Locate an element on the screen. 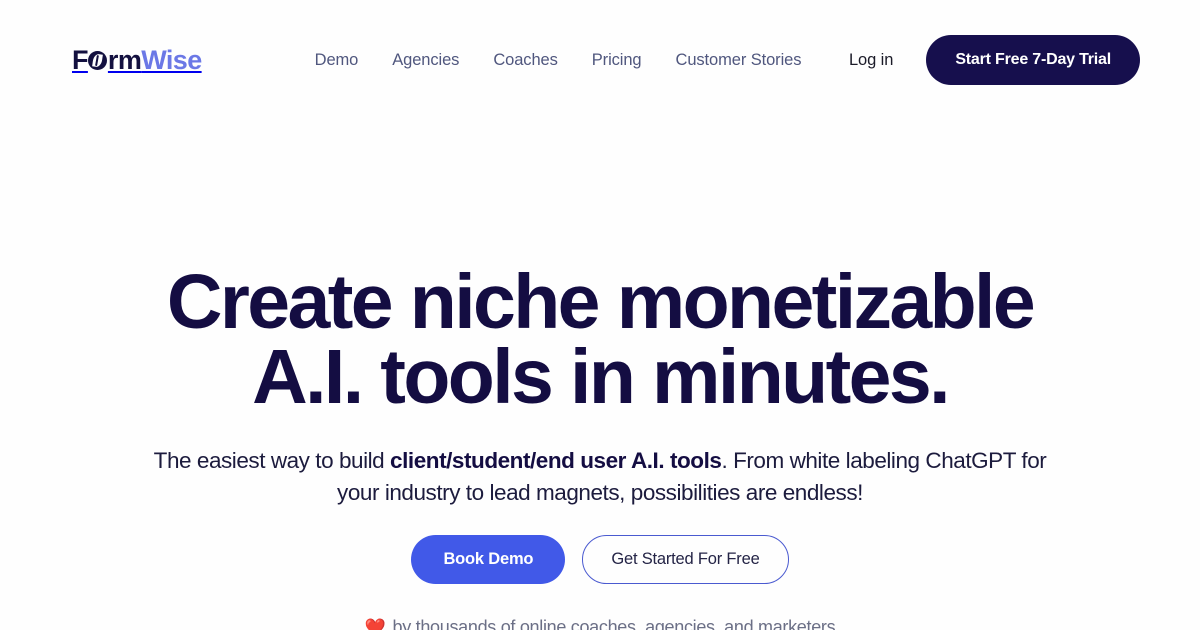 Image resolution: width=1200 pixels, height=630 pixels. hero-subtitle-part-1: The easiest way to build is located at coordinates (272, 461).